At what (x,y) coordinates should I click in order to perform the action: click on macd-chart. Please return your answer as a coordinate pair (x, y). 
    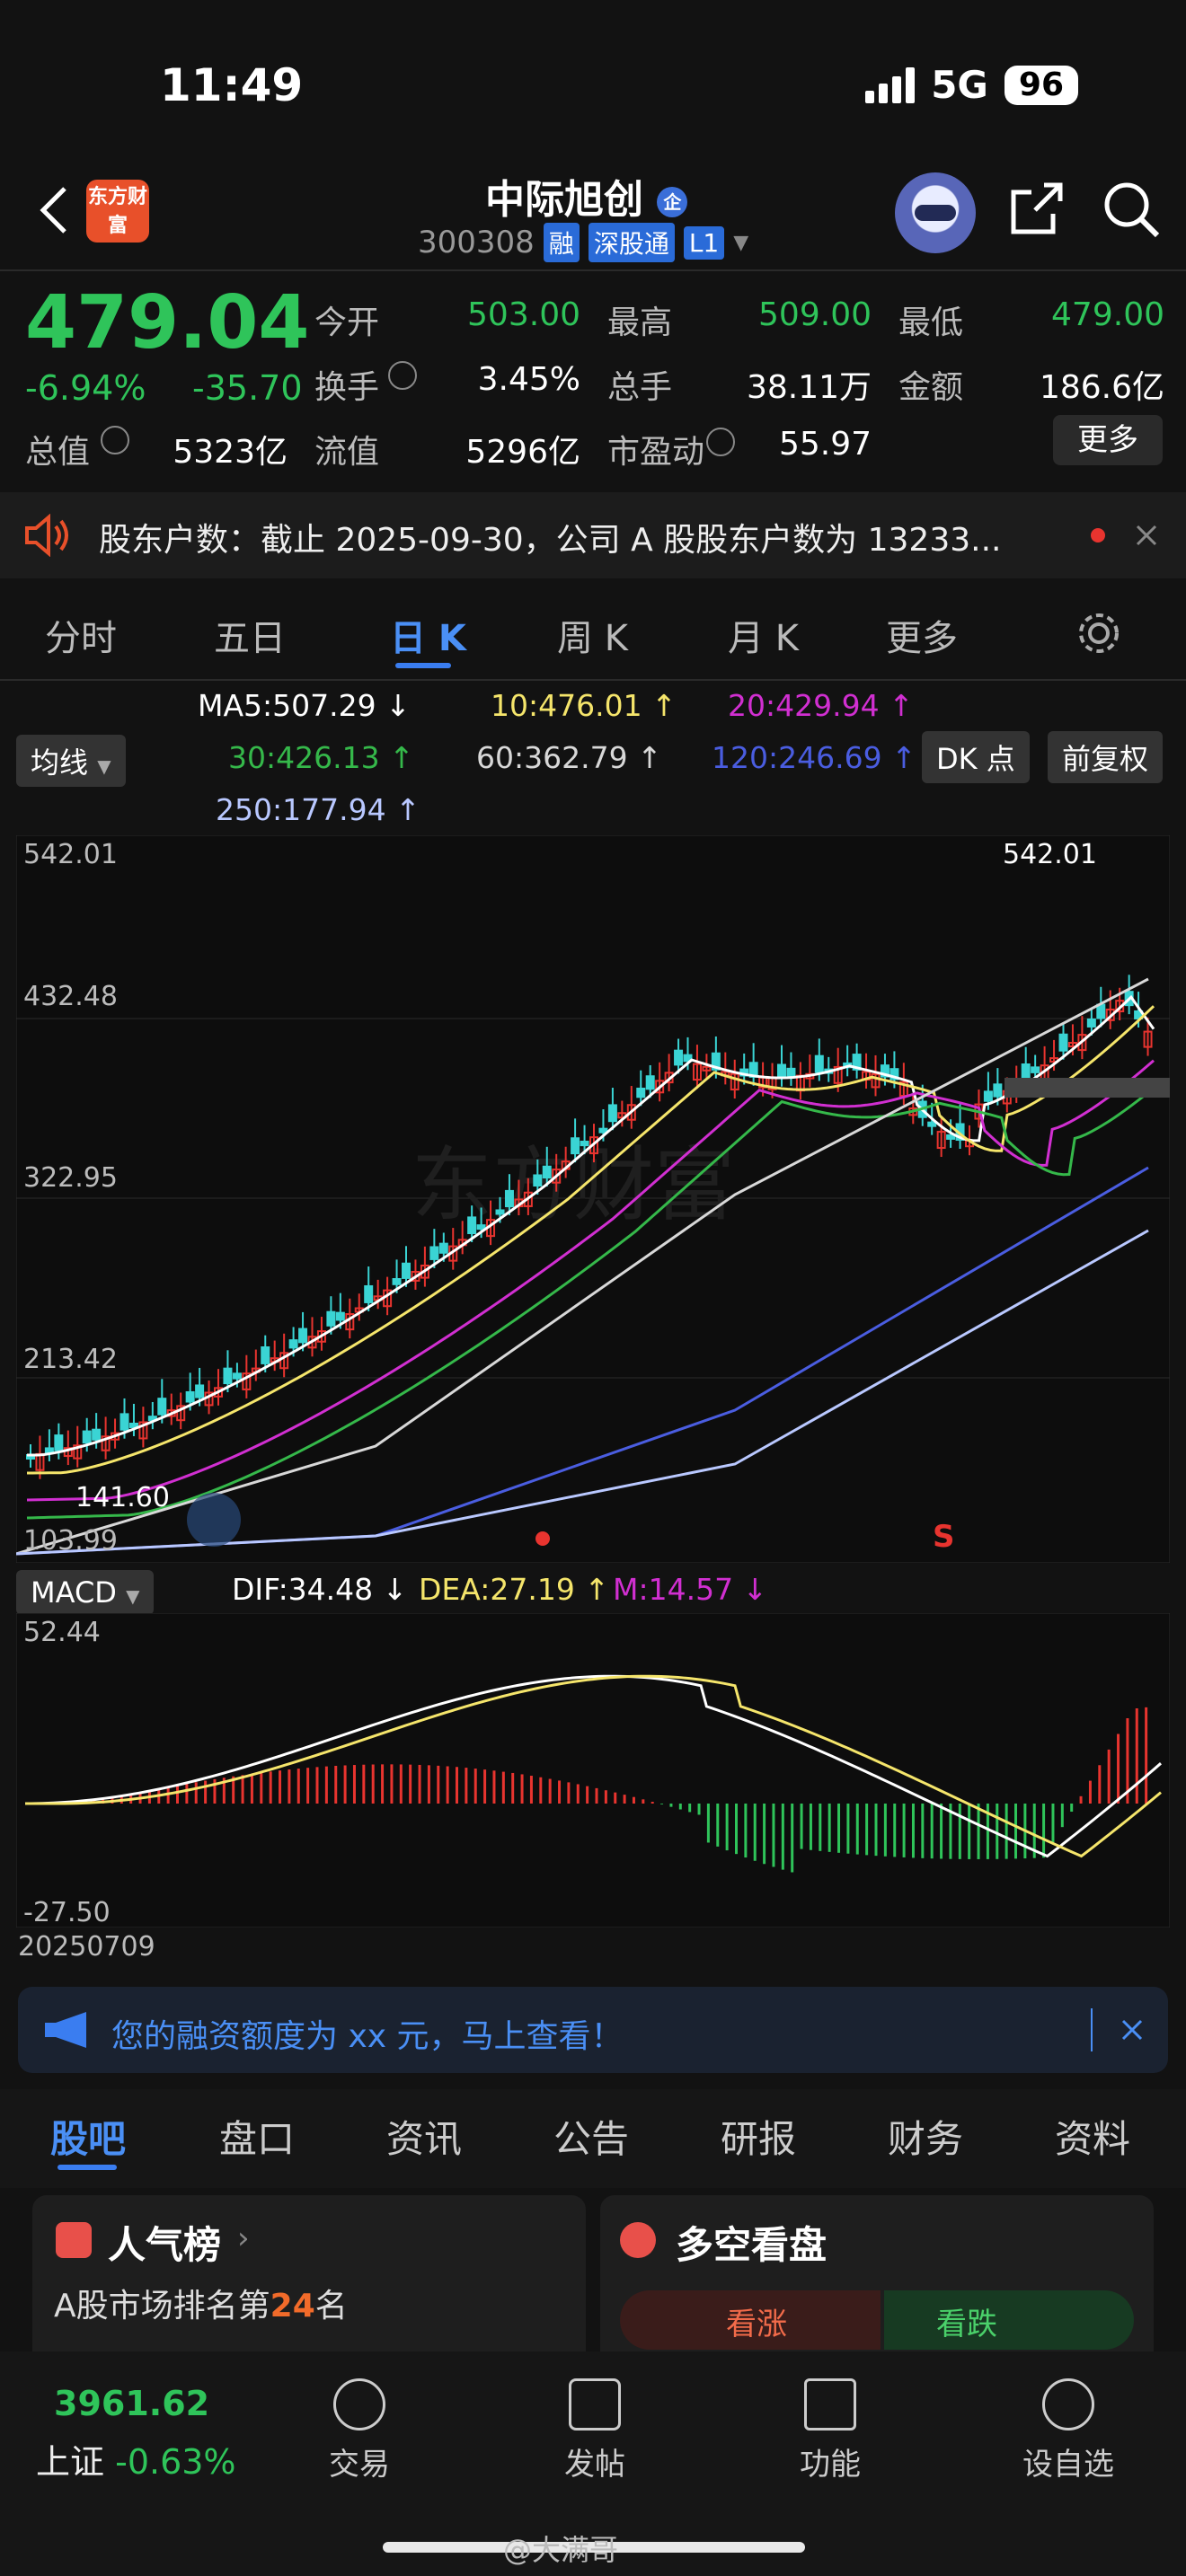
    Looking at the image, I should click on (593, 1770).